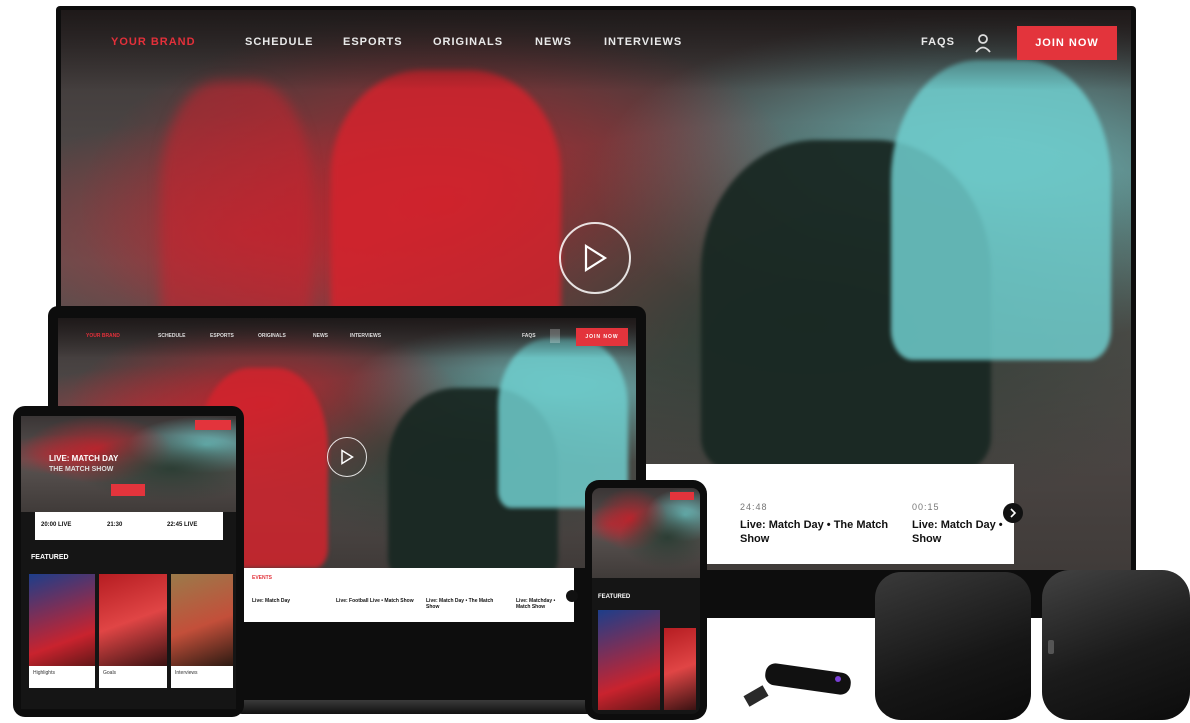 The image size is (1190, 723). What do you see at coordinates (838, 679) in the screenshot?
I see `stick-light` at bounding box center [838, 679].